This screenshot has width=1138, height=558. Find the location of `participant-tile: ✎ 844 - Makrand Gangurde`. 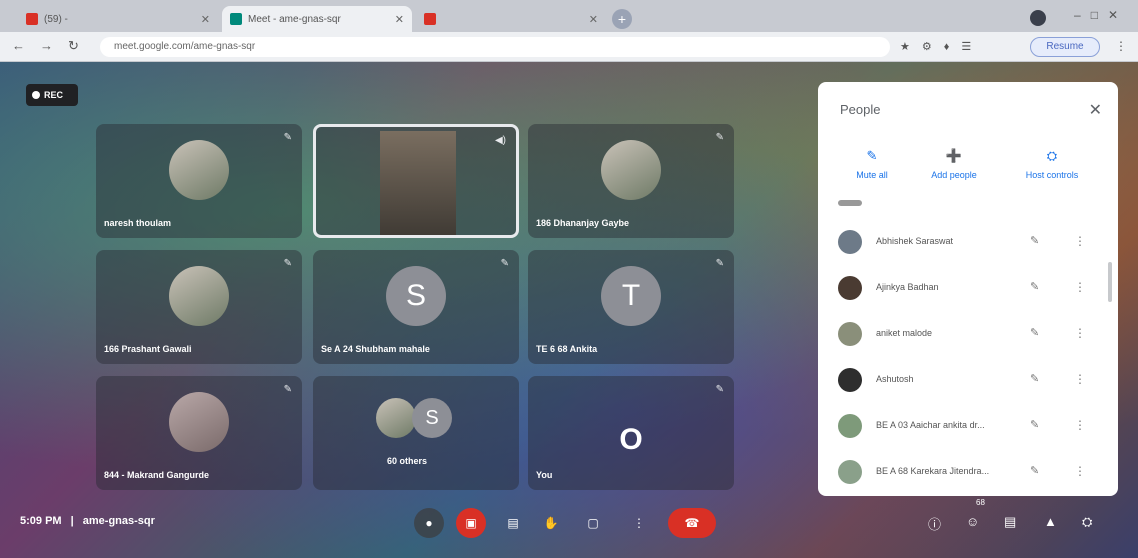

participant-tile: ✎ 844 - Makrand Gangurde is located at coordinates (199, 433).